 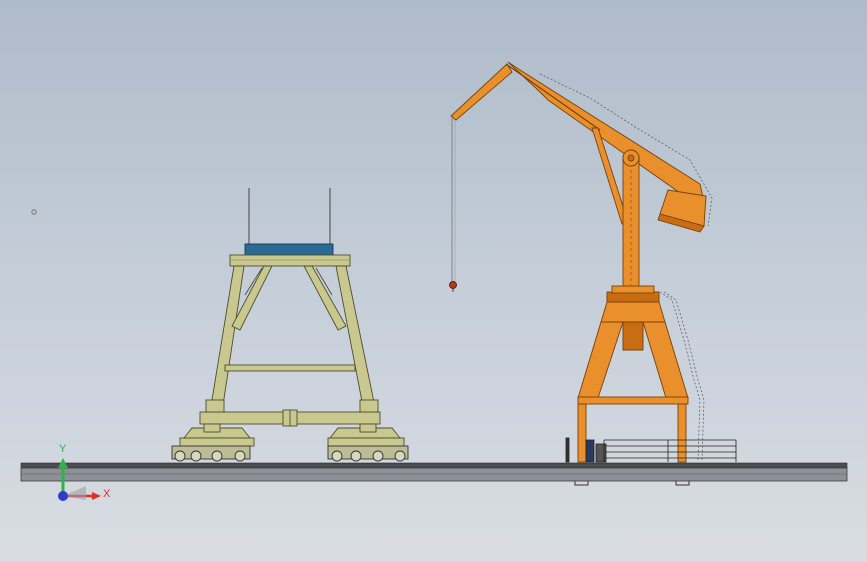 What do you see at coordinates (227, 339) in the screenshot?
I see `gantry-leg-left` at bounding box center [227, 339].